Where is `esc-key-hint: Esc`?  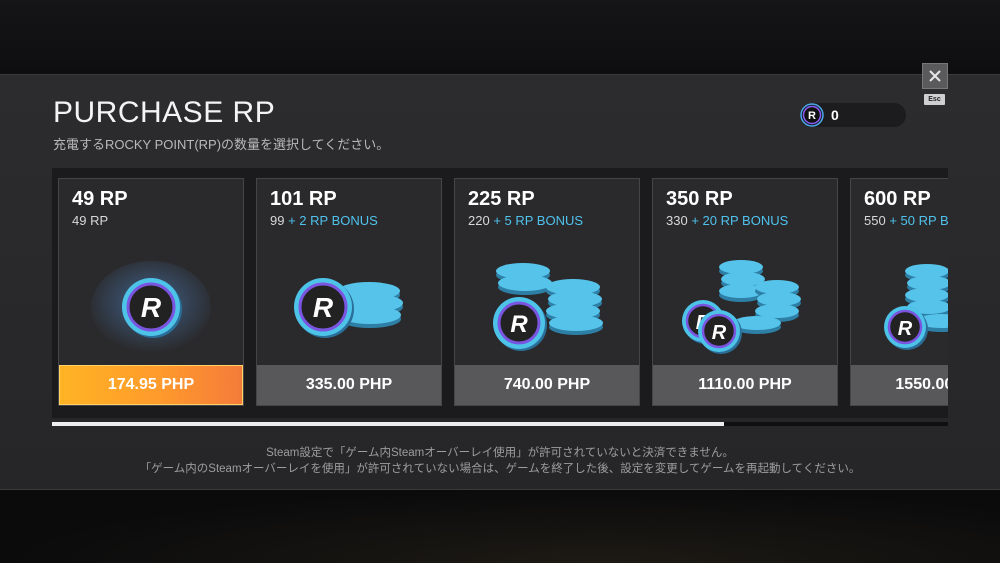
esc-key-hint: Esc is located at coordinates (934, 99).